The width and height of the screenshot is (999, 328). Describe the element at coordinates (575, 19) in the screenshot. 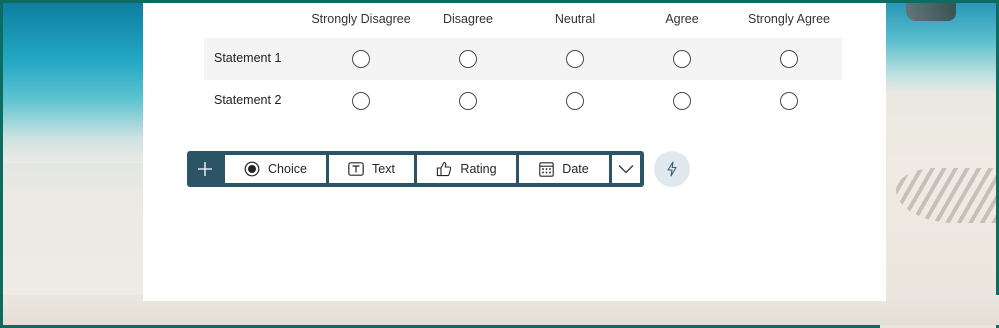

I see `column-neutral: Neutral` at that location.